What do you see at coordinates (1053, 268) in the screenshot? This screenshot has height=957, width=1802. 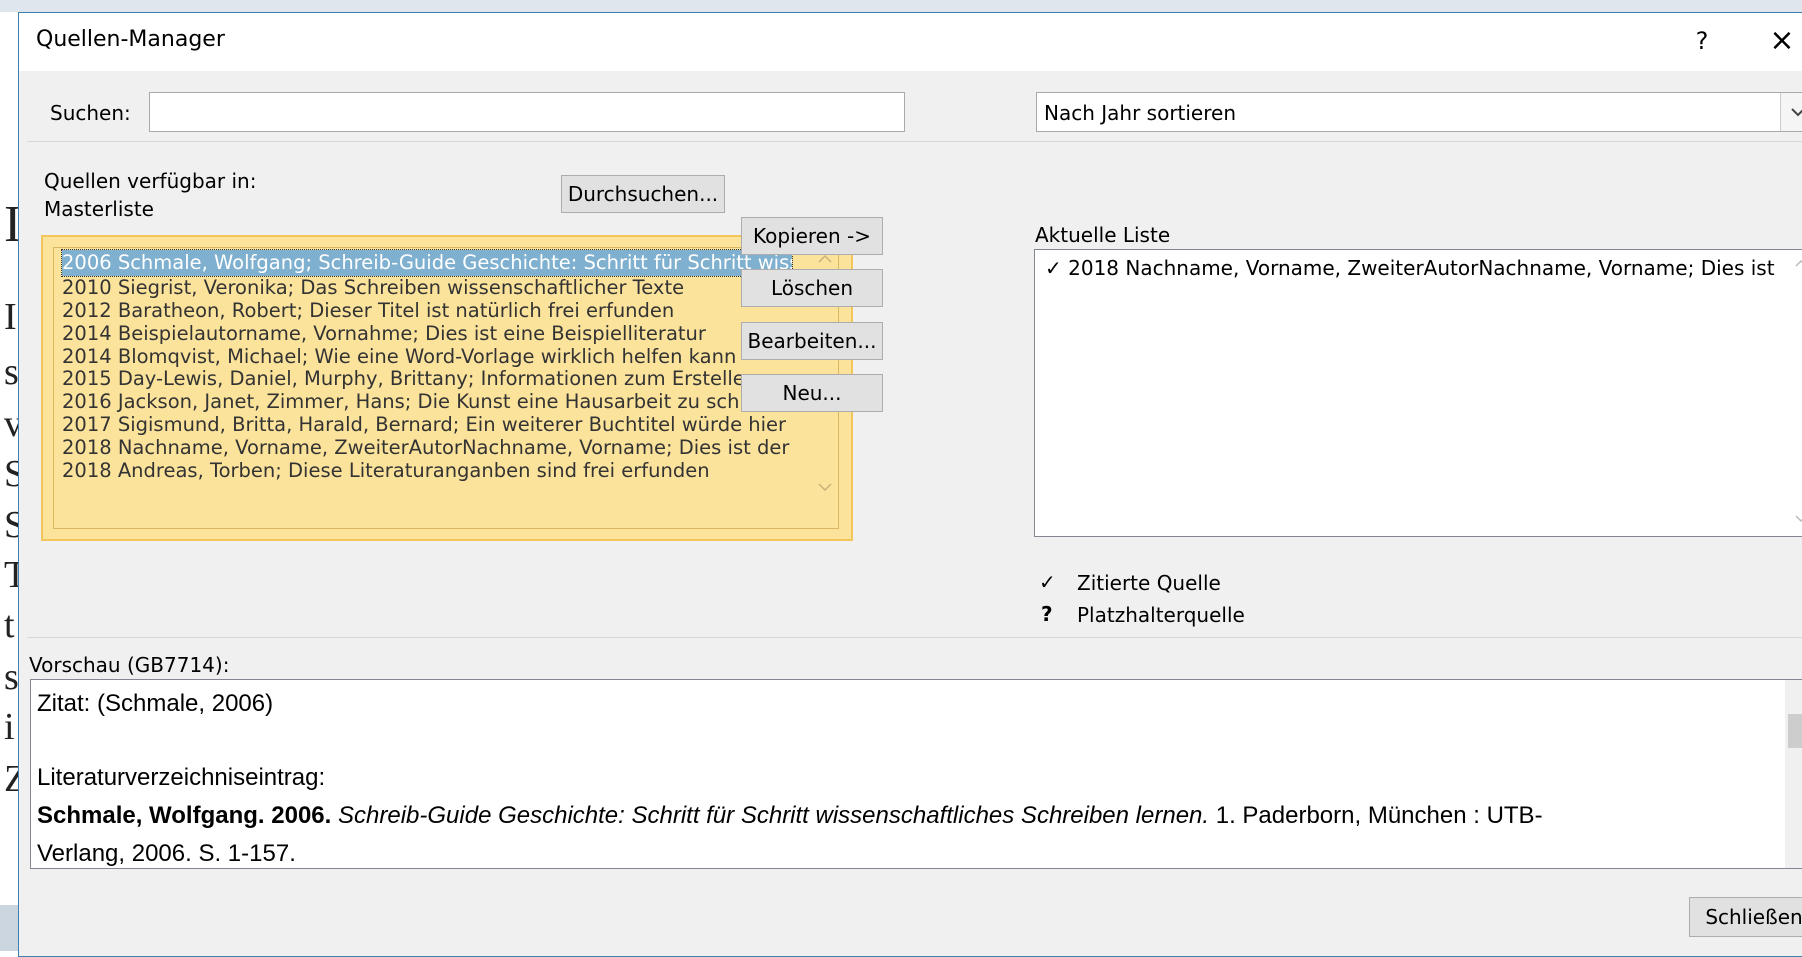 I see `cited-check-icon: ✓` at bounding box center [1053, 268].